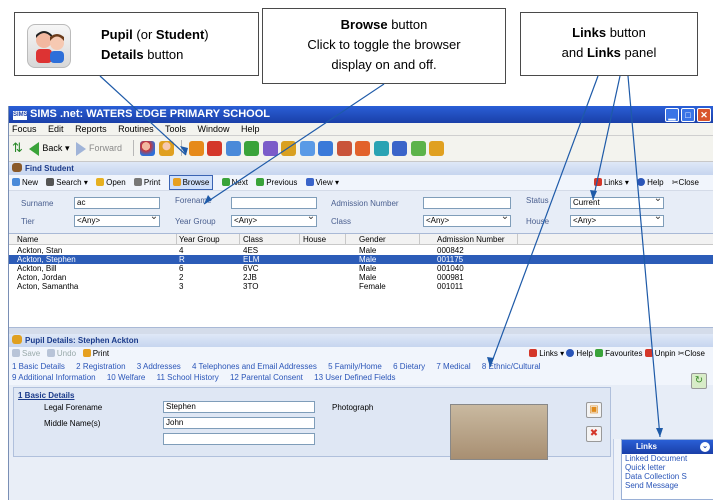  Describe the element at coordinates (270, 148) in the screenshot. I see `chart-icon` at that location.